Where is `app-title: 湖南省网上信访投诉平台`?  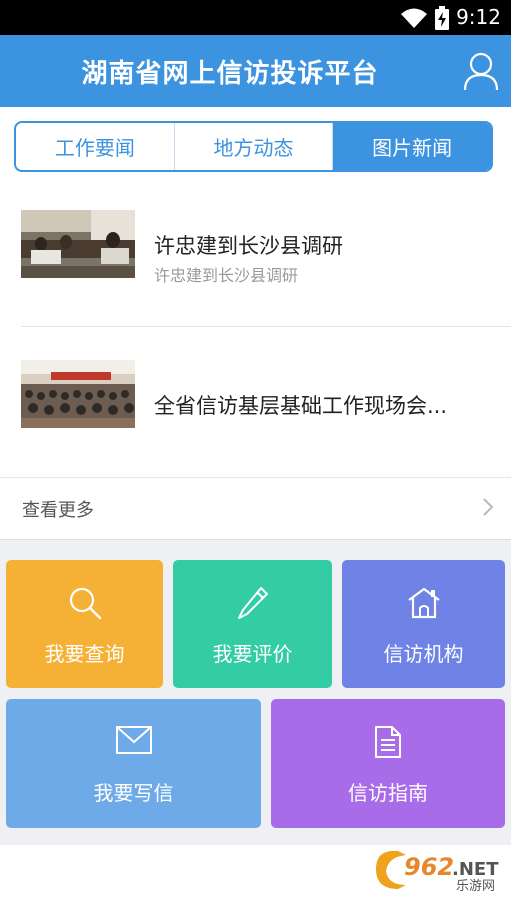 app-title: 湖南省网上信访投诉平台 is located at coordinates (230, 74).